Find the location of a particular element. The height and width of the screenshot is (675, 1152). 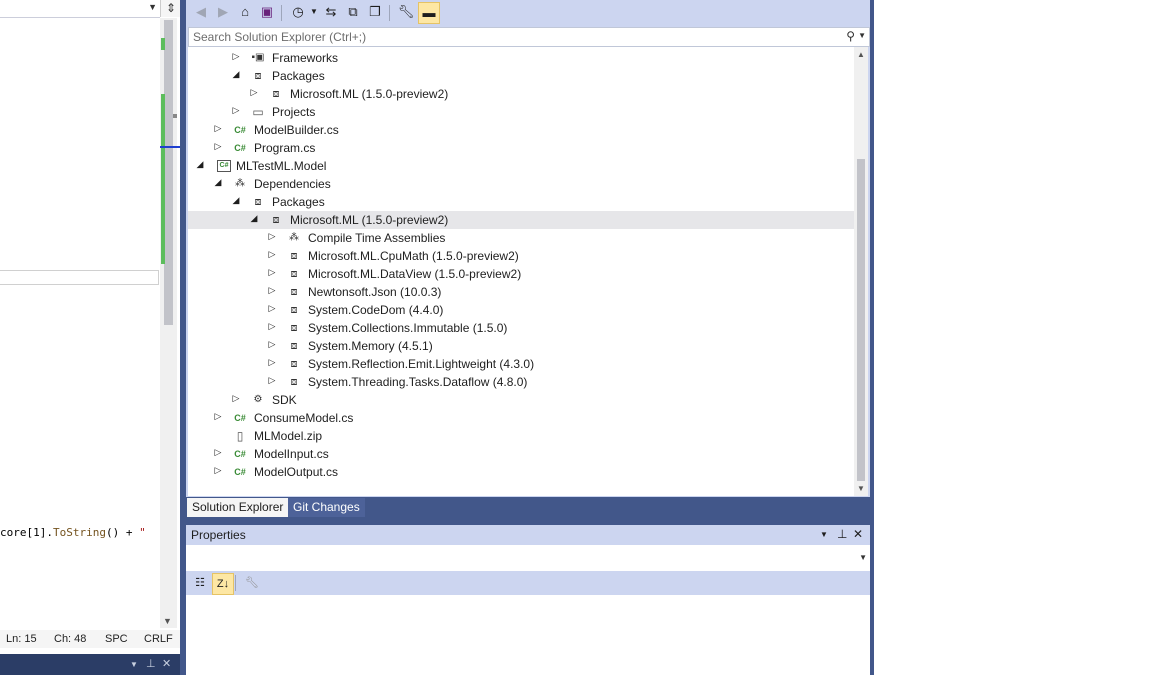

tree-item: ▷ C# Program.cs is located at coordinates (521, 148).